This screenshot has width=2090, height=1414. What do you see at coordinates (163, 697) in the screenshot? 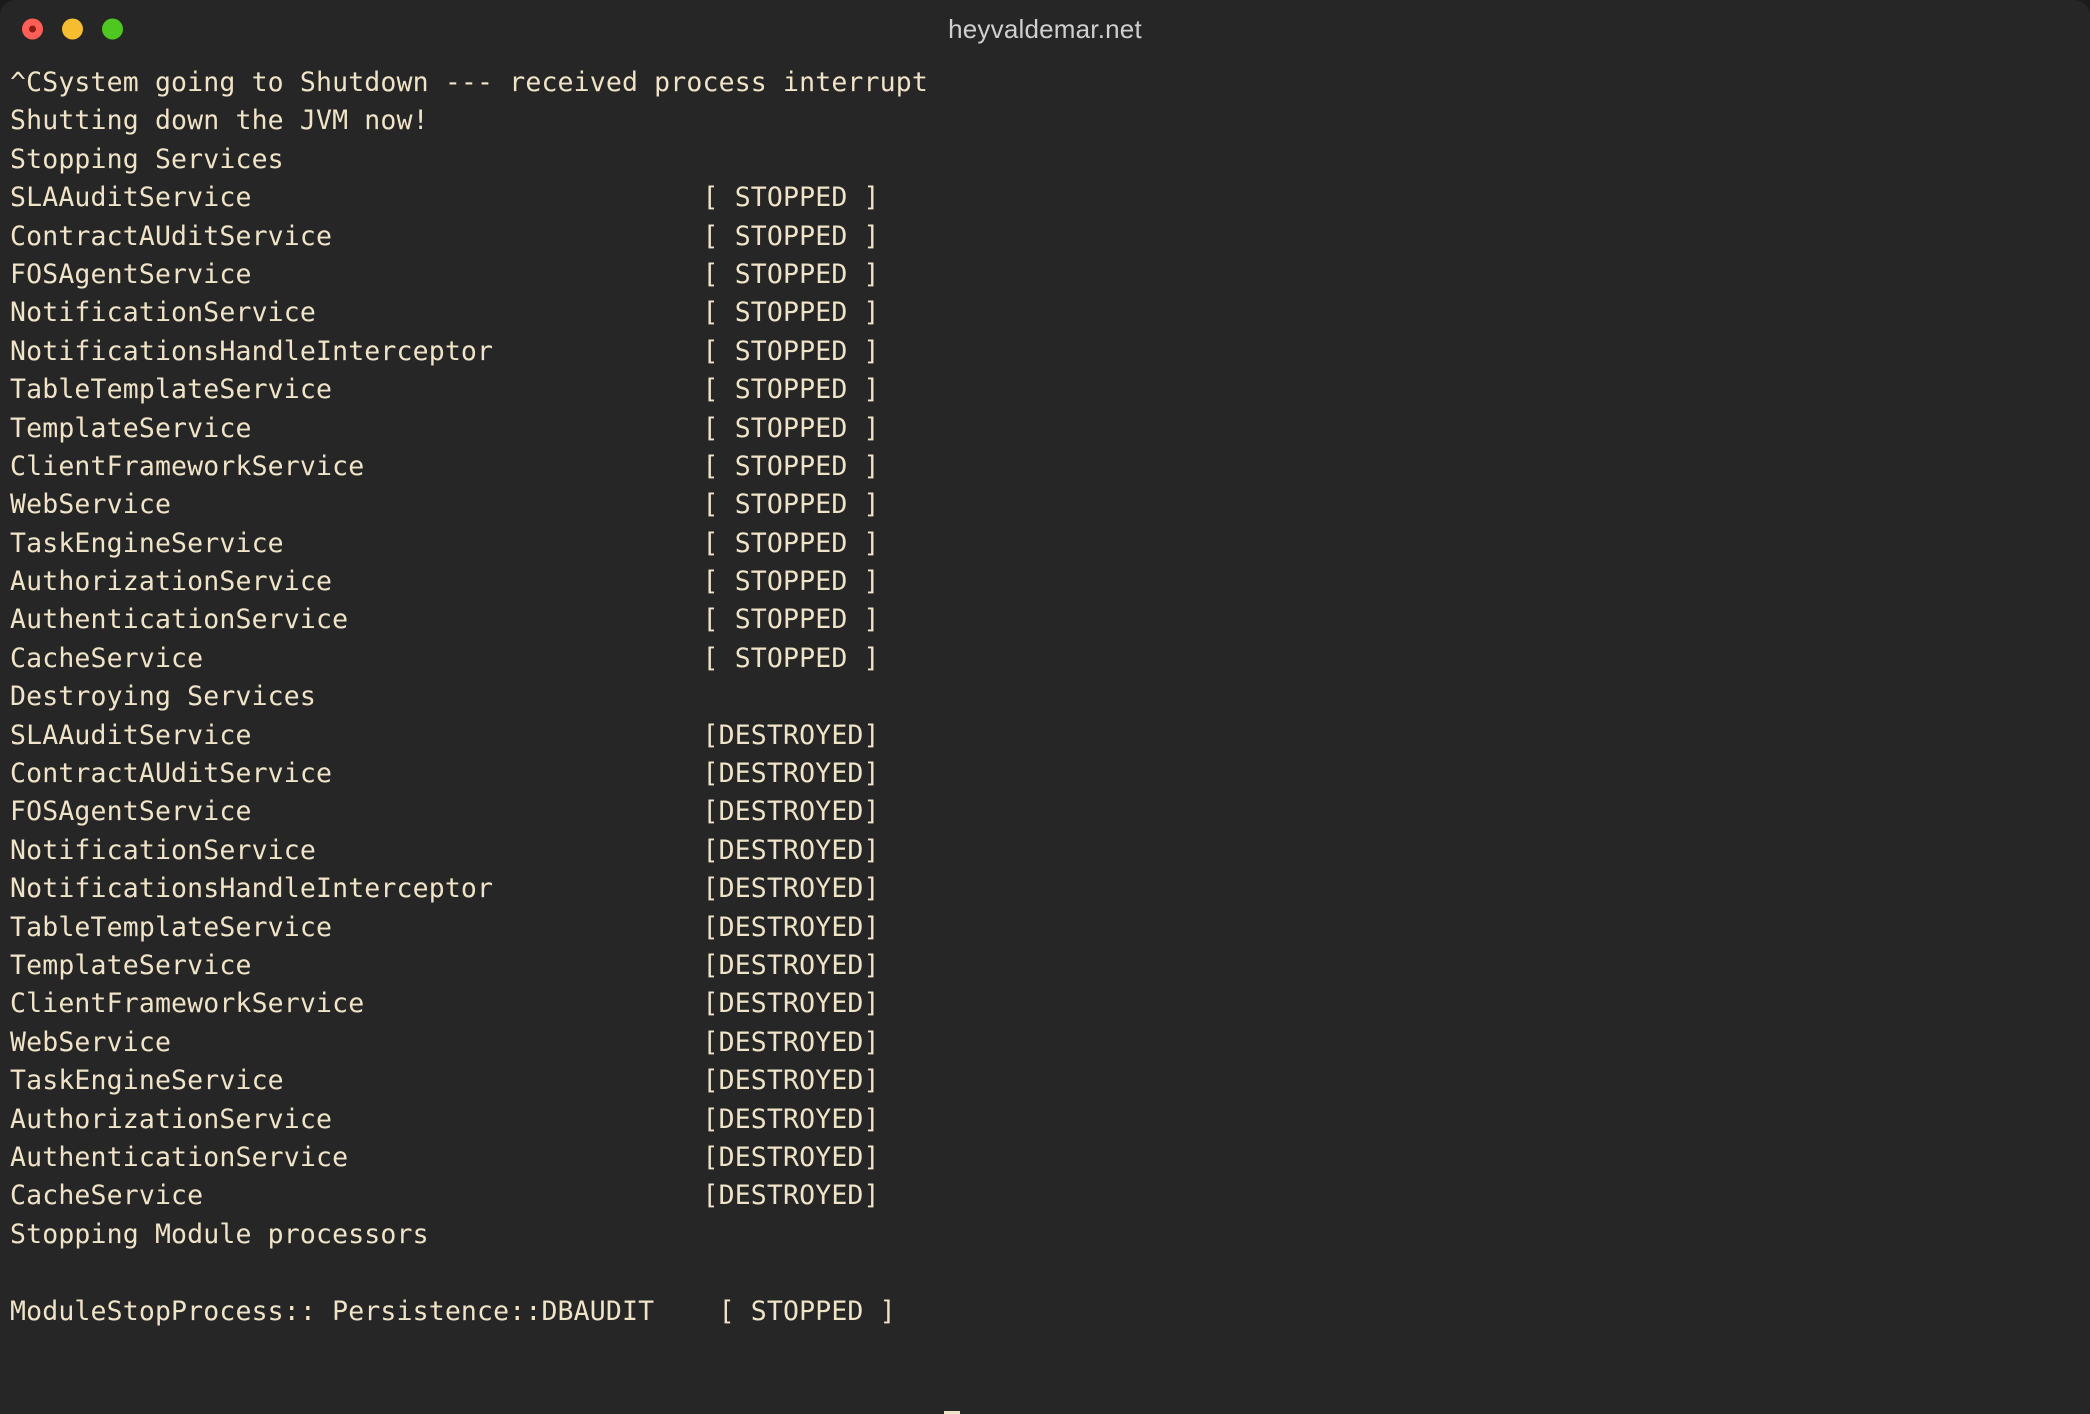
I see `output-line: Destroying Services` at bounding box center [163, 697].